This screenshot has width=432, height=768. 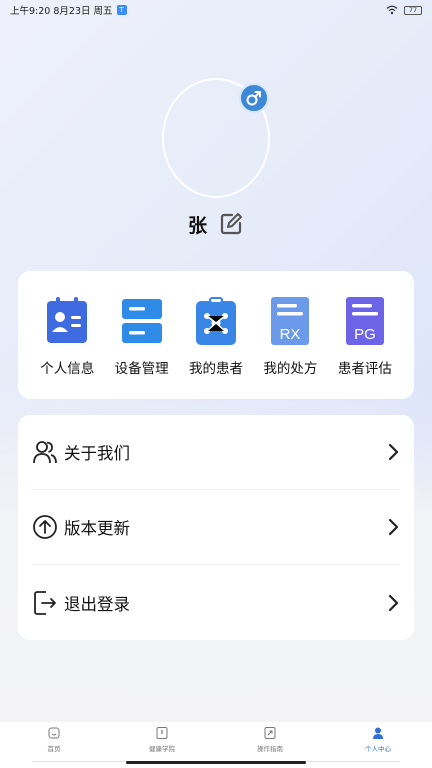 I want to click on nav-label: 首页, so click(x=54, y=749).